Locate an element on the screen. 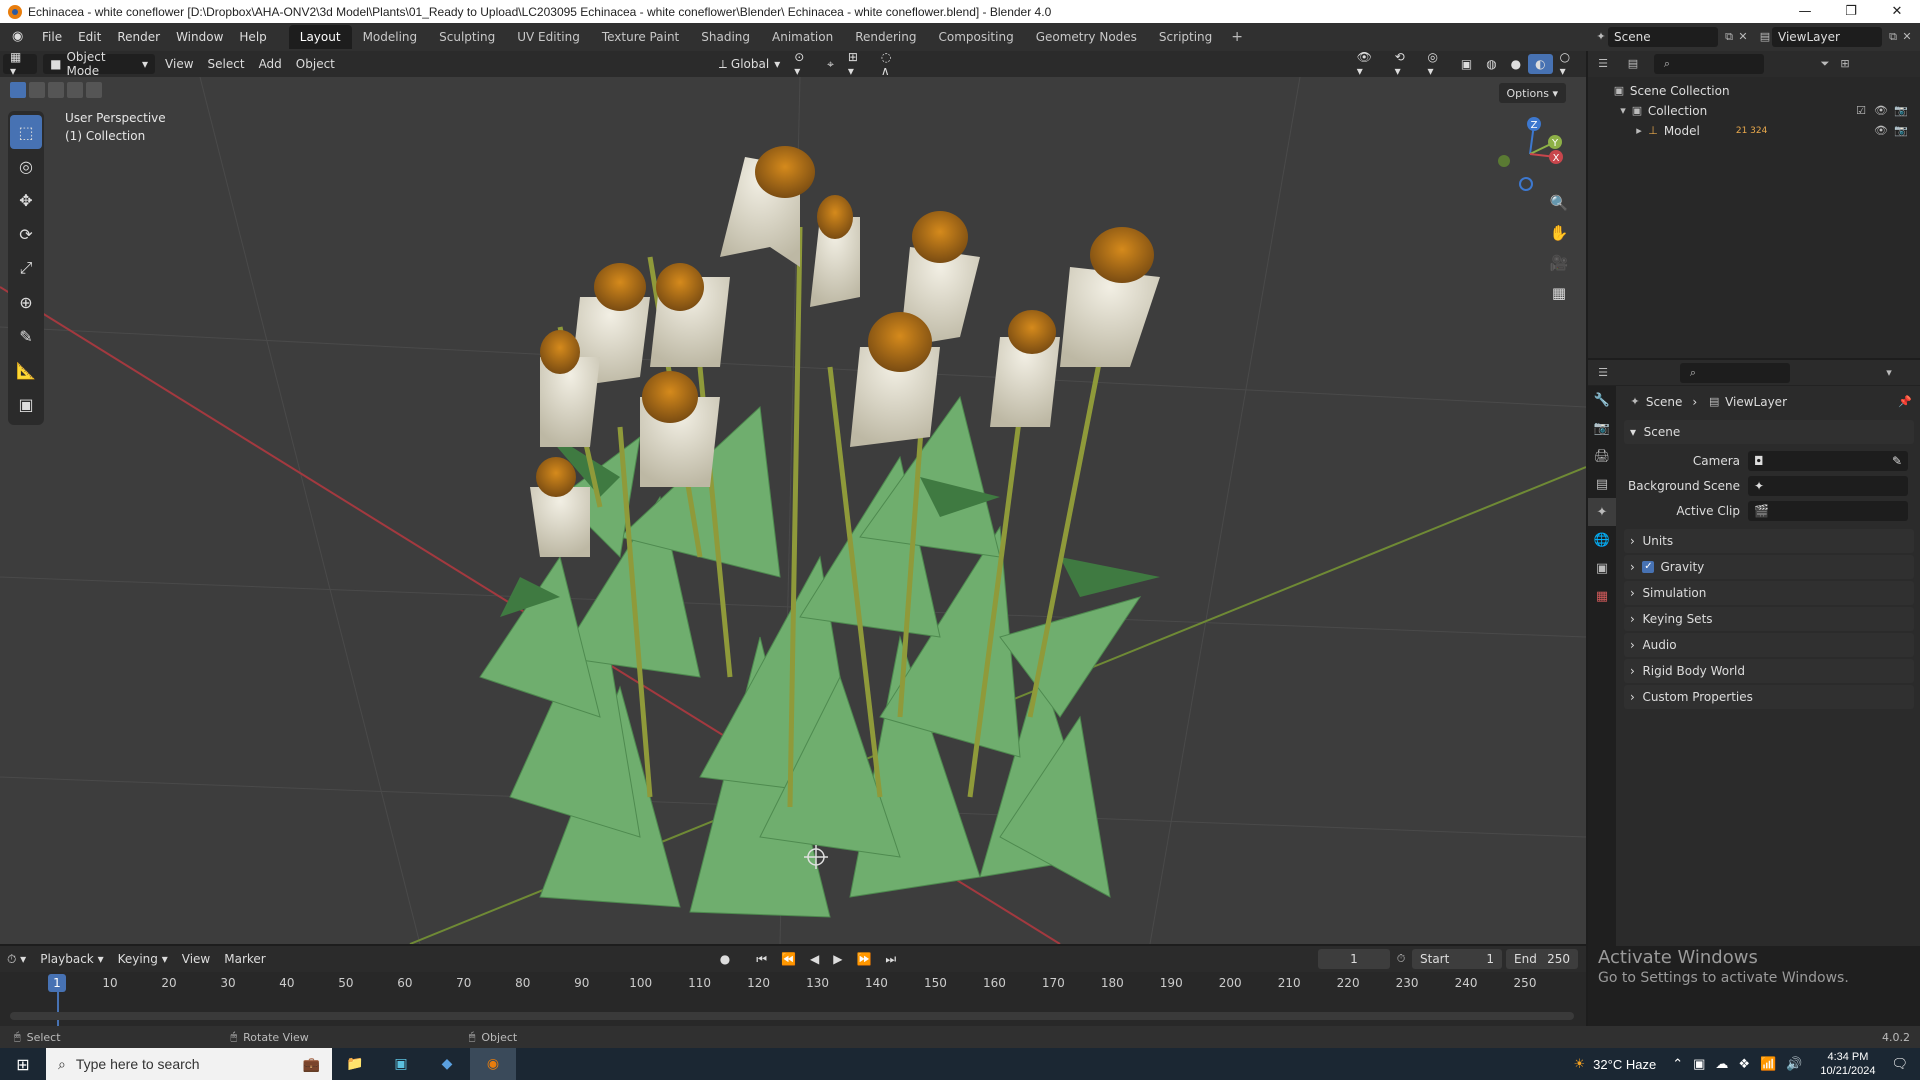  render-camera-icon: 📷 is located at coordinates (1901, 131).